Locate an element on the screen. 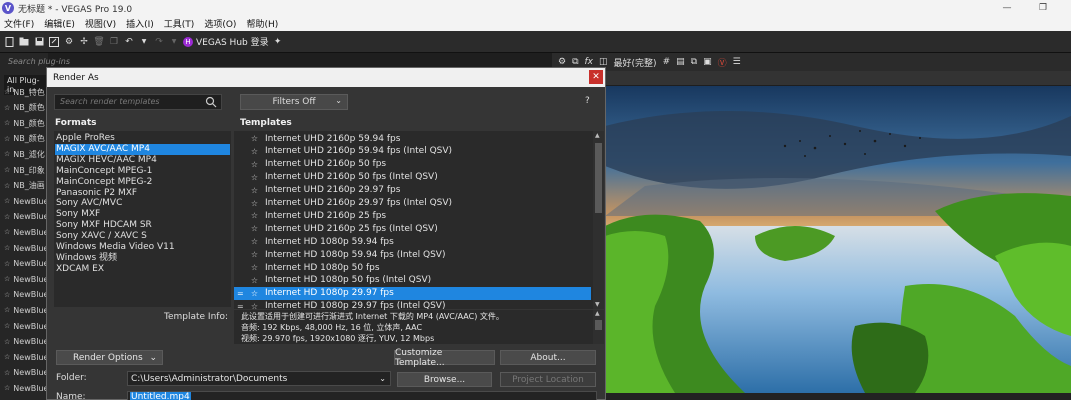 This screenshot has height=400, width=1071. undo-dropdown-icon: ▼ is located at coordinates (144, 42).